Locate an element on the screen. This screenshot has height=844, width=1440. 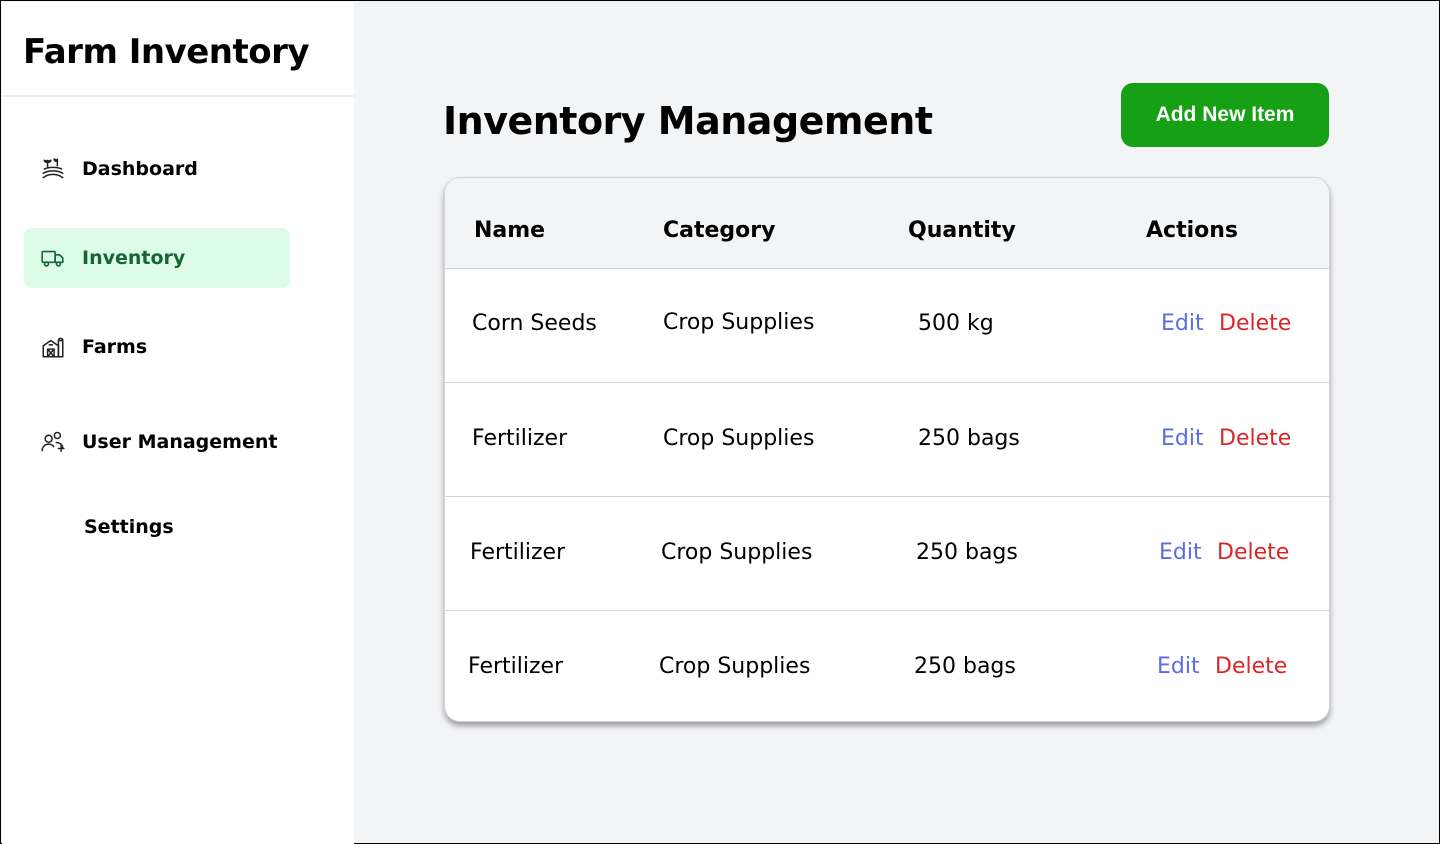
farm-field-icon is located at coordinates (53, 169).